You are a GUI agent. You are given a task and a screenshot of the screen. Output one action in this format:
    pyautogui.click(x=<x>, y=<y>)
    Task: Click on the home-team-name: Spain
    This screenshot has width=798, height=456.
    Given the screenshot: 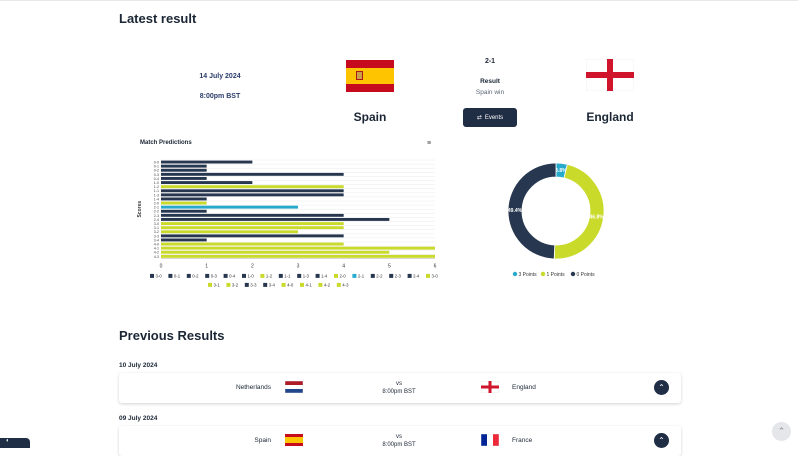 What is the action you would take?
    pyautogui.click(x=370, y=117)
    